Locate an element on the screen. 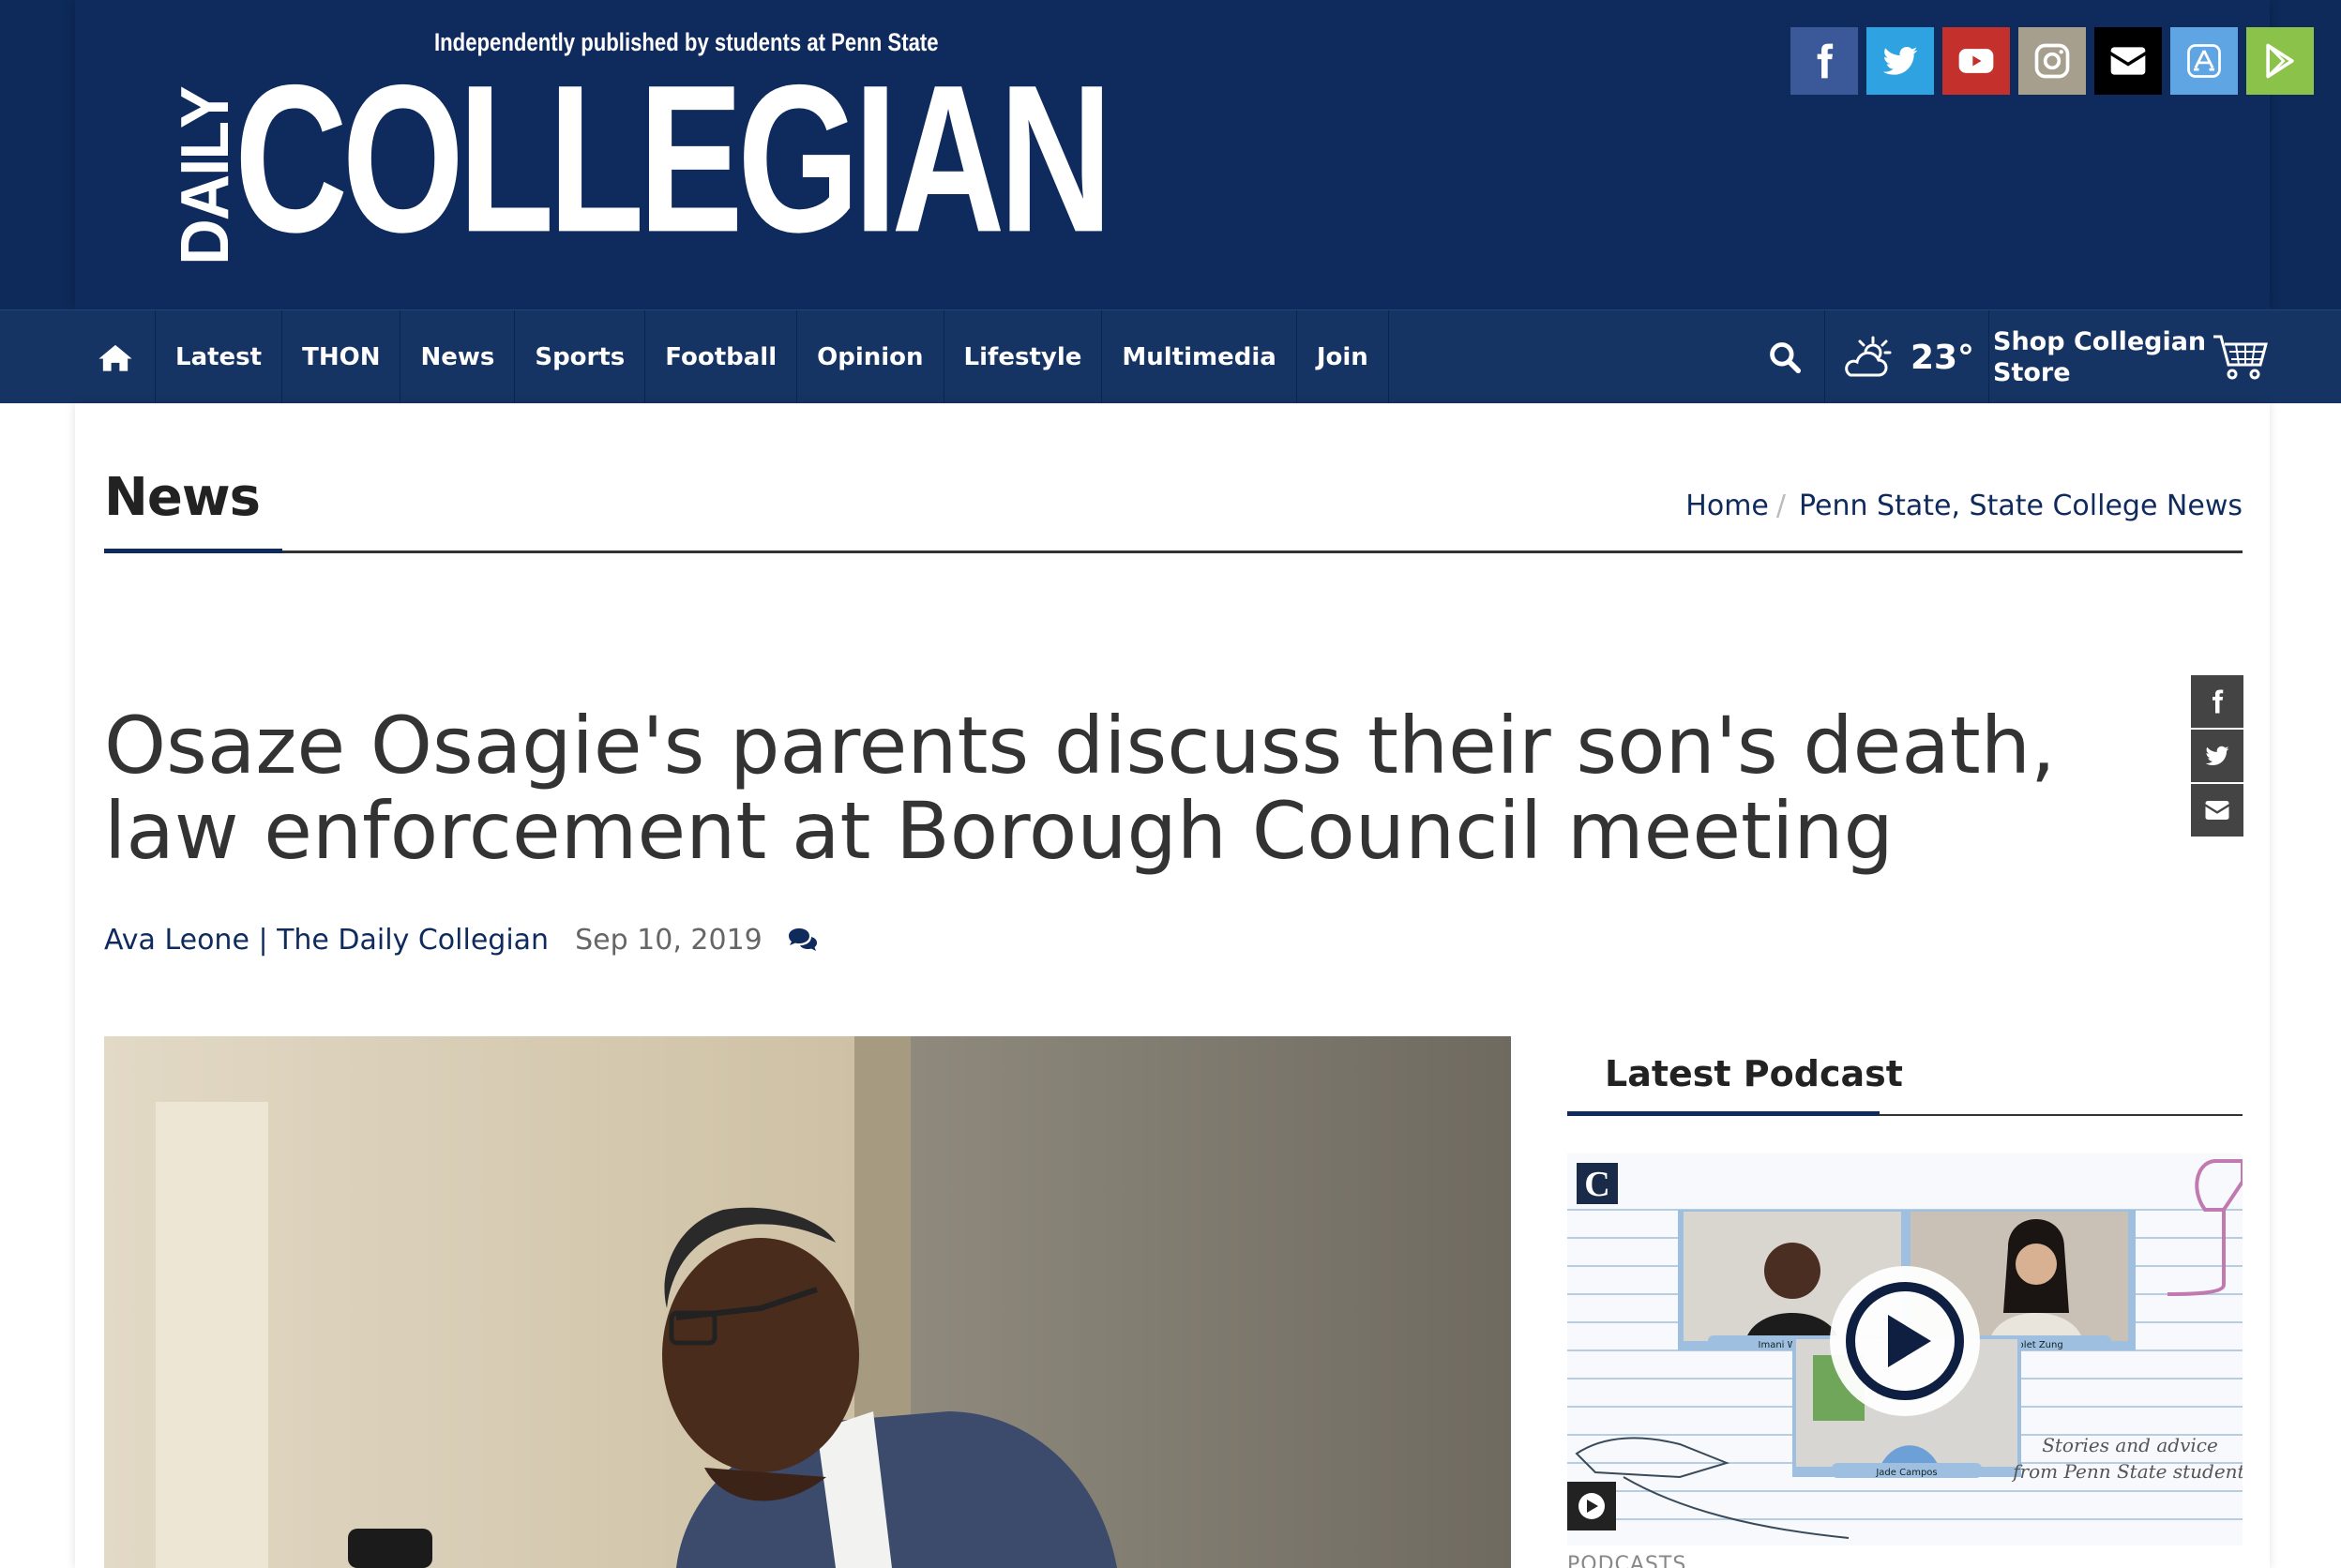 The width and height of the screenshot is (2341, 1568). podcast-tagline-1: Stories and advice is located at coordinates (2130, 1445).